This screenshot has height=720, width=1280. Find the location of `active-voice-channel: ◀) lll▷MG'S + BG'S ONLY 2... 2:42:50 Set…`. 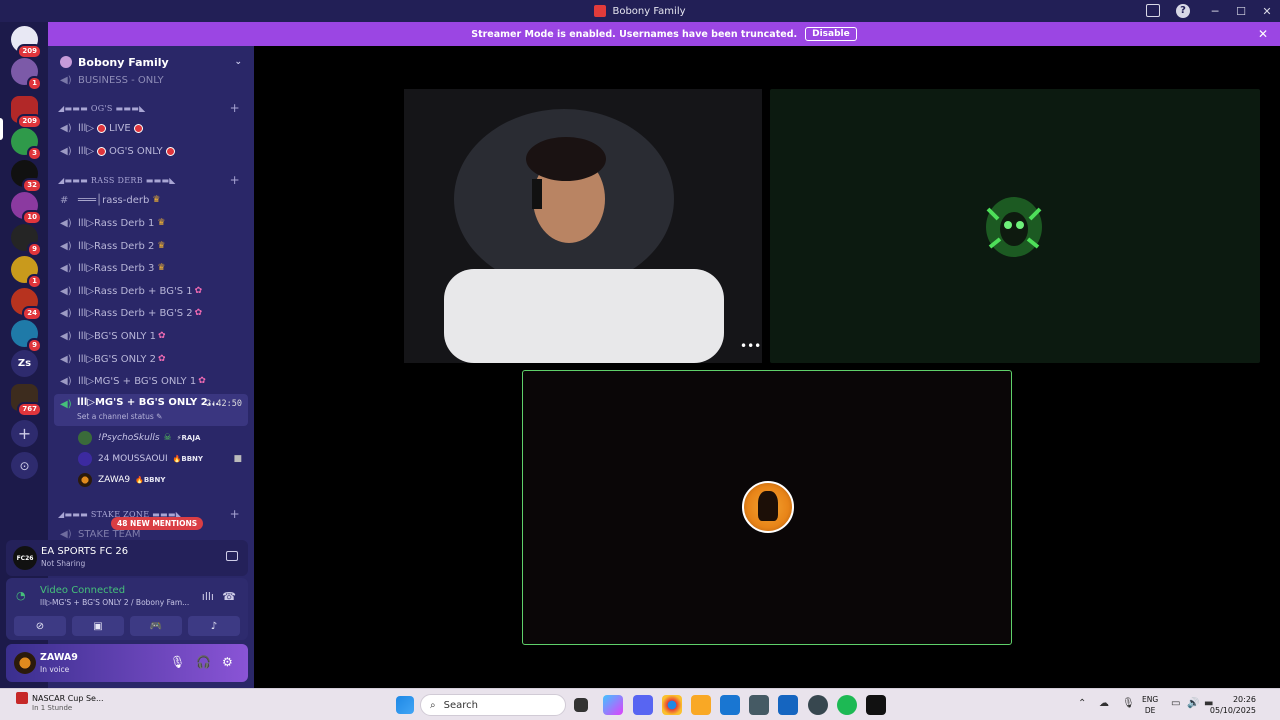

active-voice-channel: ◀) lll▷MG'S + BG'S ONLY 2... 2:42:50 Set… is located at coordinates (151, 410).